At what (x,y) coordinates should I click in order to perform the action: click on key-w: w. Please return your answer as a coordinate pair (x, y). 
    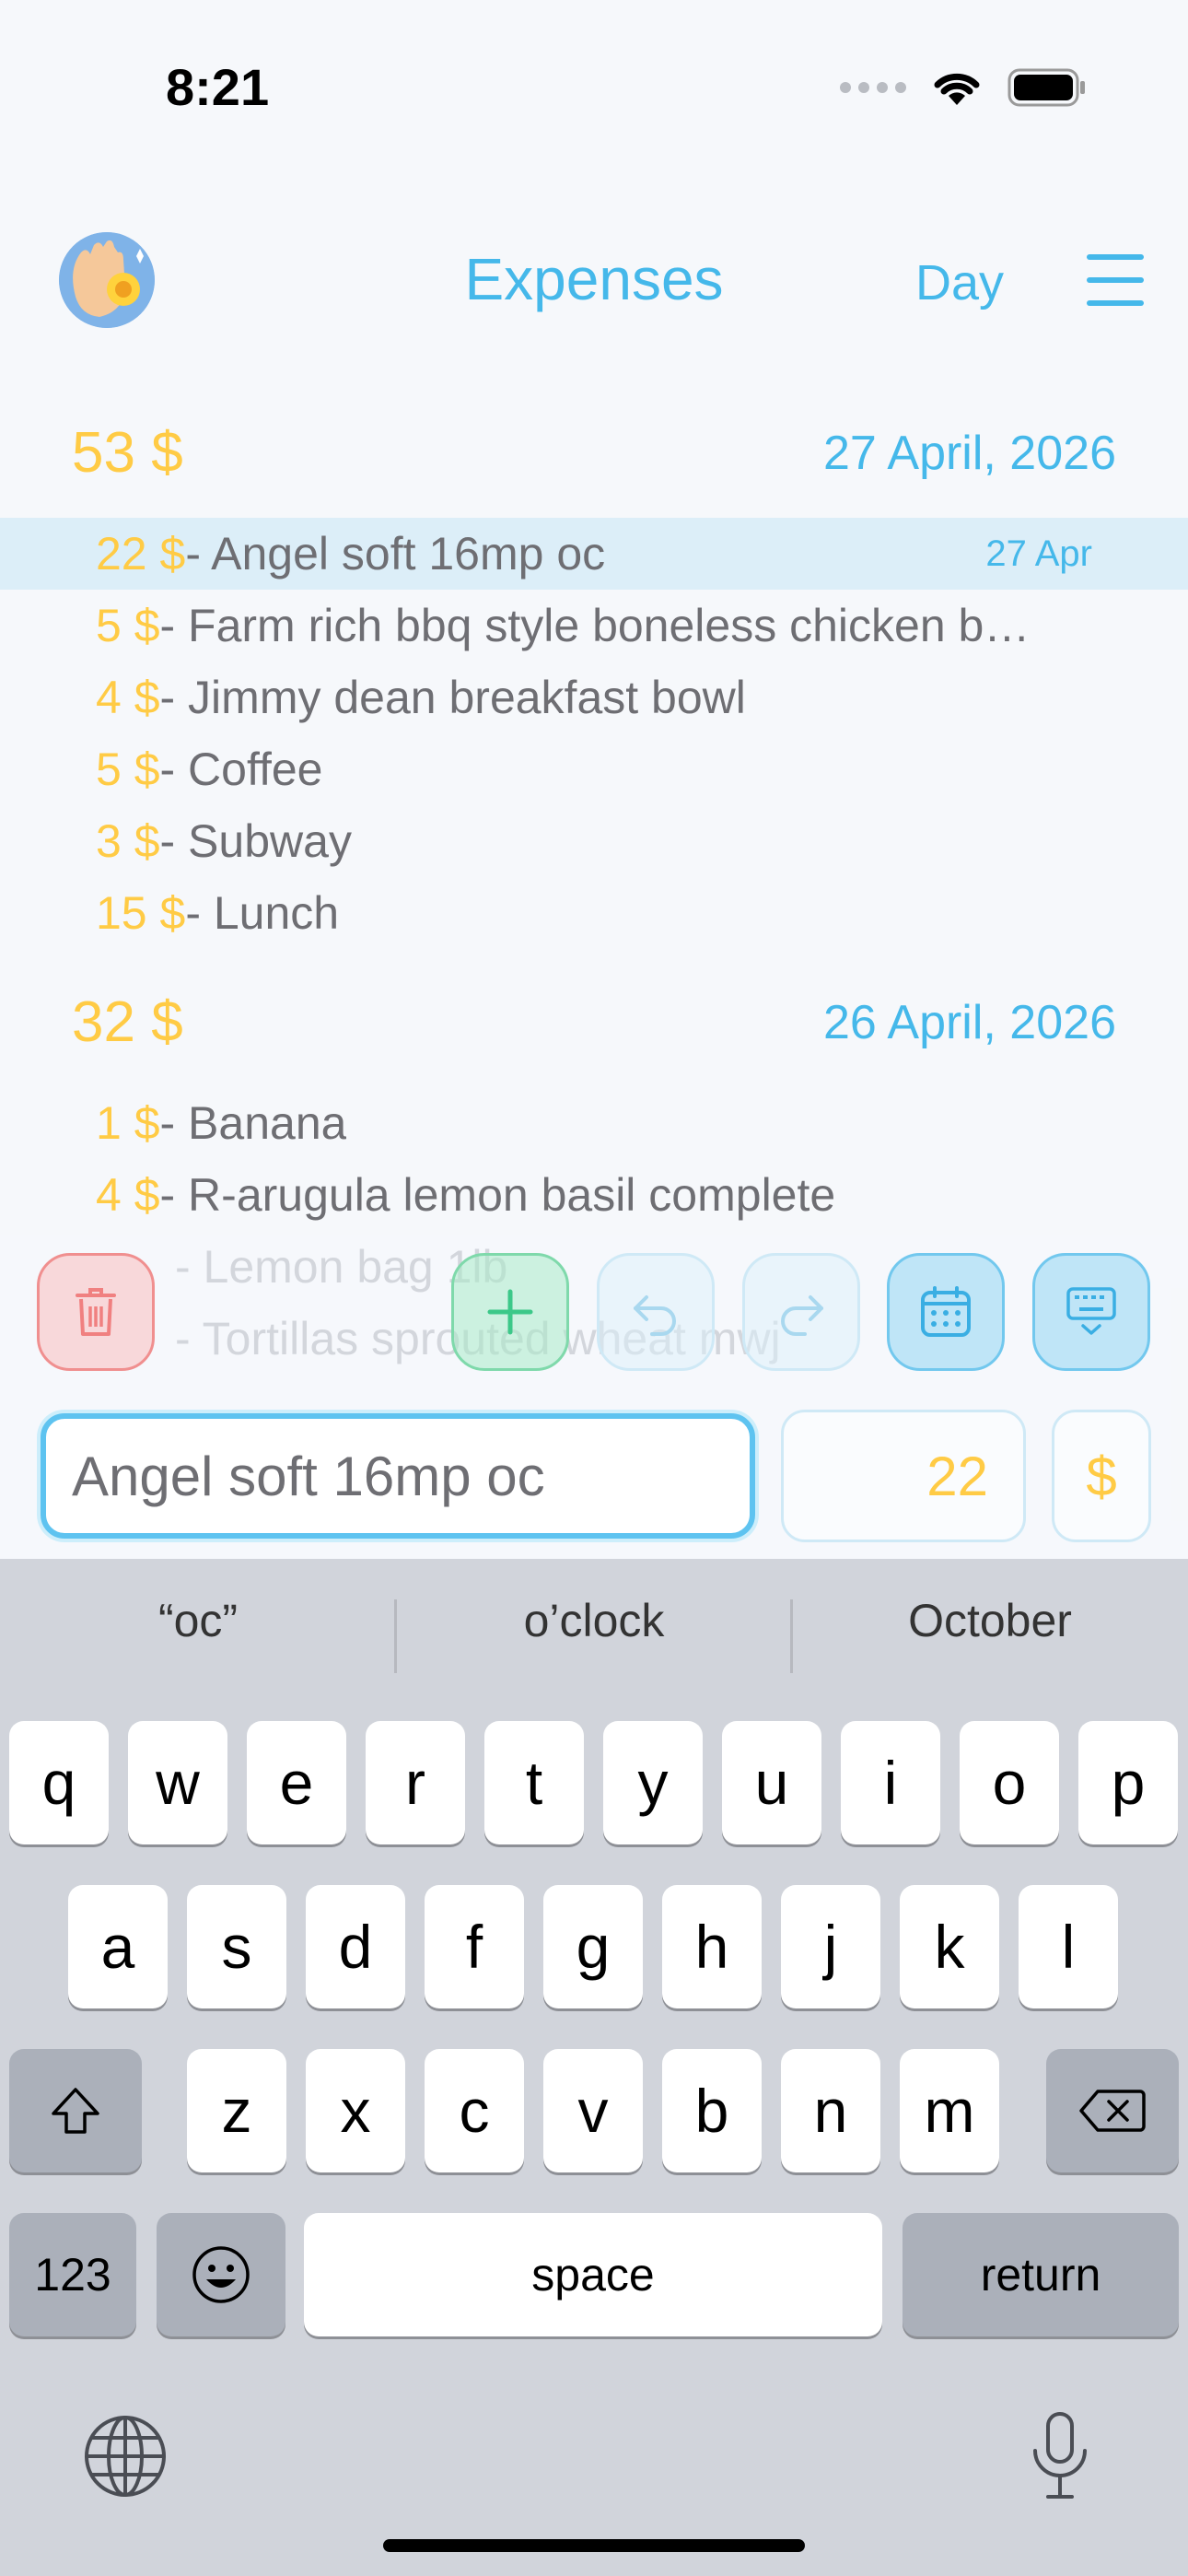
    Looking at the image, I should click on (177, 1782).